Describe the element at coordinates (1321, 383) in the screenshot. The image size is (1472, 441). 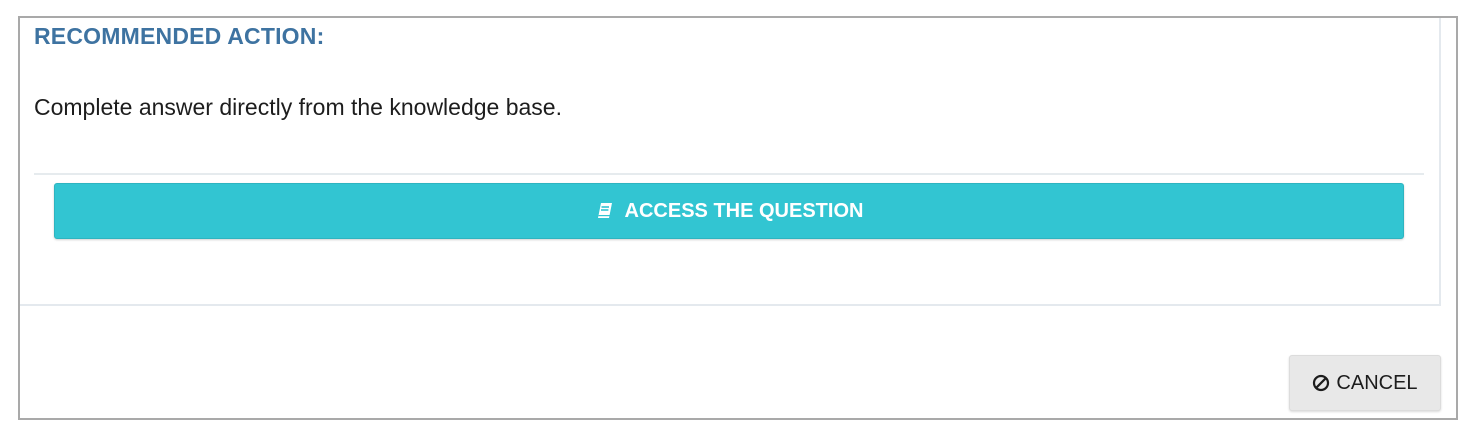
I see `ban-icon` at that location.